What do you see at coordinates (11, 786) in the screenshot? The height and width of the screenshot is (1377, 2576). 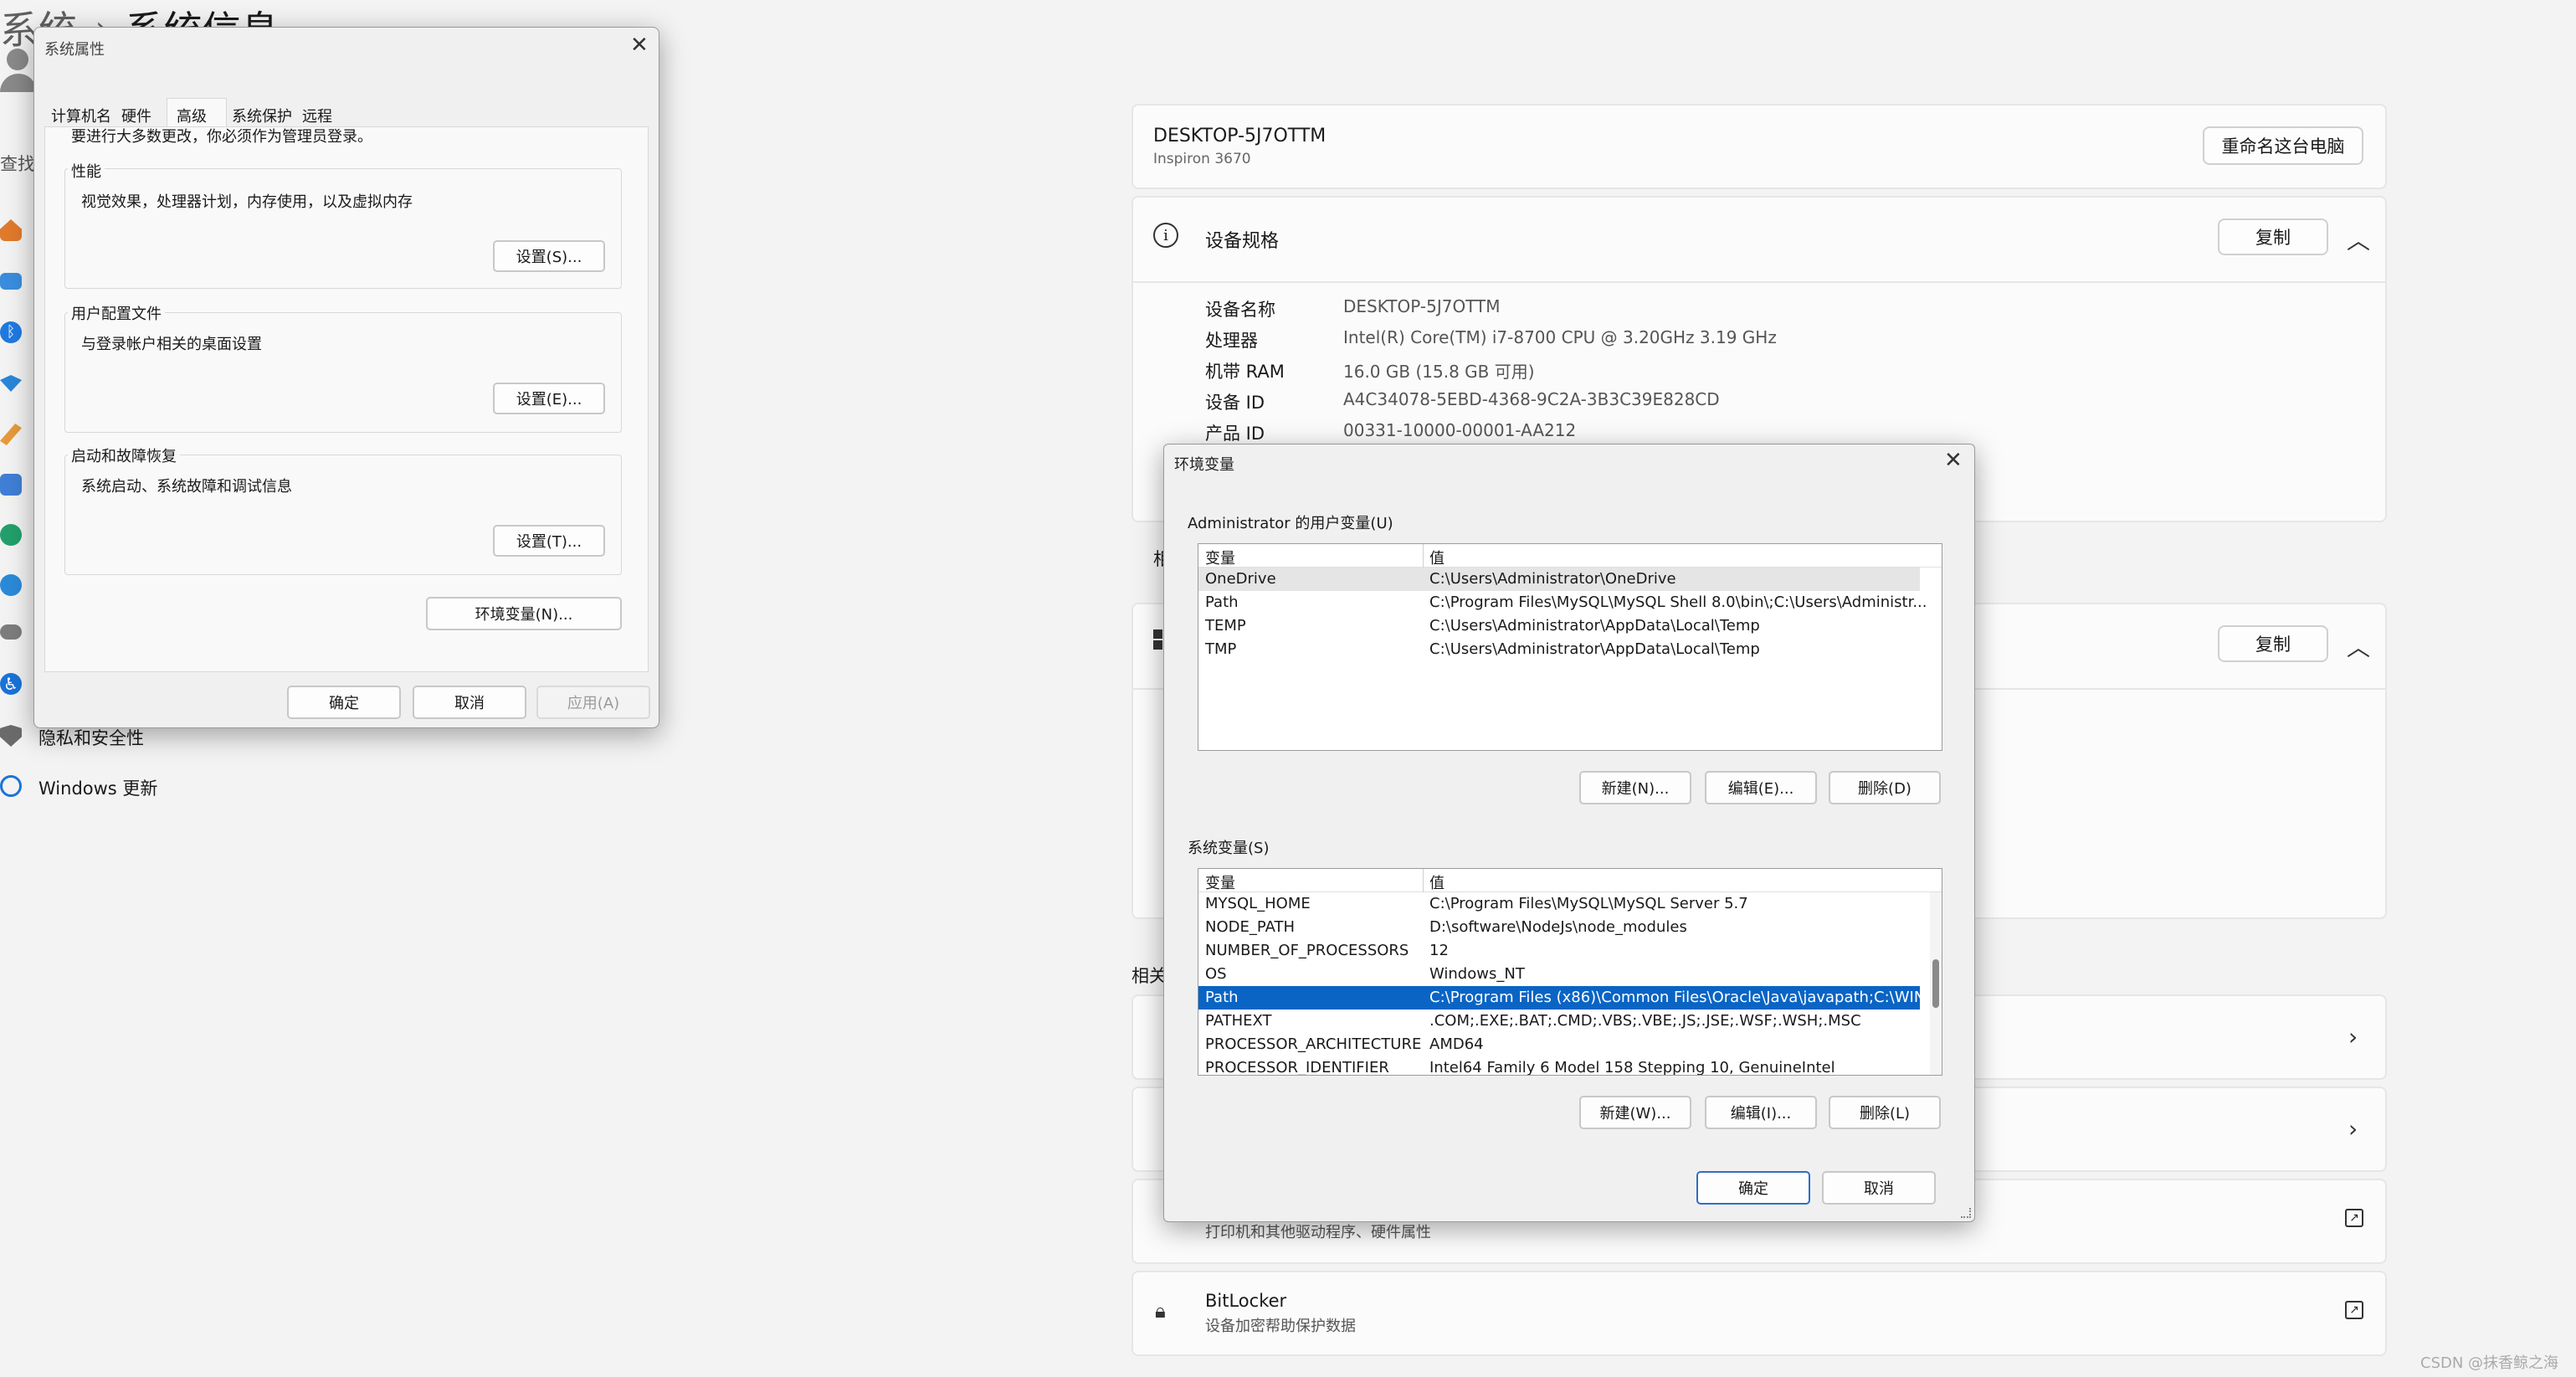 I see `update-icon` at bounding box center [11, 786].